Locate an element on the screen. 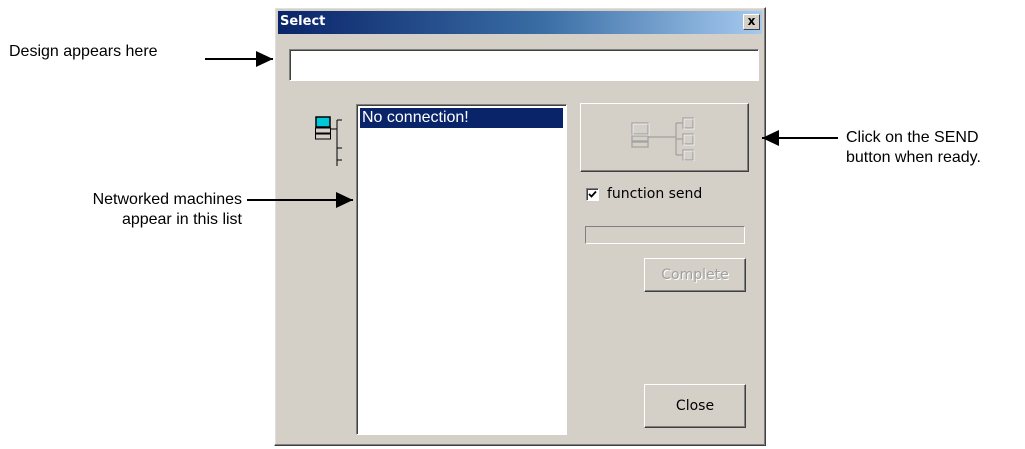 The height and width of the screenshot is (449, 1025). arrow-design-head is located at coordinates (264, 59).